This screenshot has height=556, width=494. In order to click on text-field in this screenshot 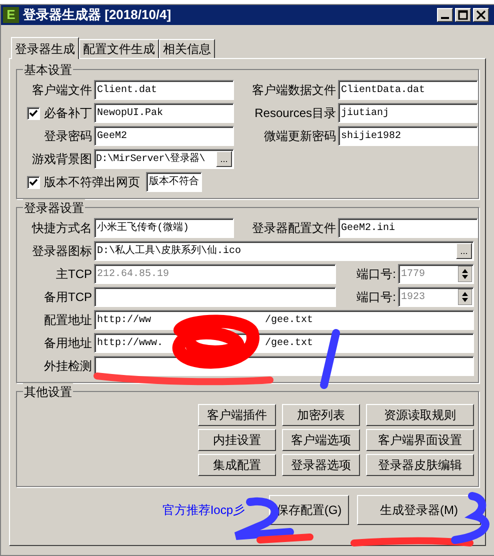, I will do `click(215, 297)`.